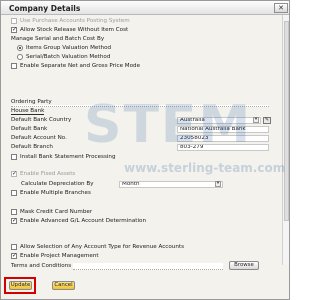 The height and width of the screenshot is (300, 320). What do you see at coordinates (68, 157) in the screenshot?
I see `install-bank-statement-label: Install Bank Statement Processing` at bounding box center [68, 157].